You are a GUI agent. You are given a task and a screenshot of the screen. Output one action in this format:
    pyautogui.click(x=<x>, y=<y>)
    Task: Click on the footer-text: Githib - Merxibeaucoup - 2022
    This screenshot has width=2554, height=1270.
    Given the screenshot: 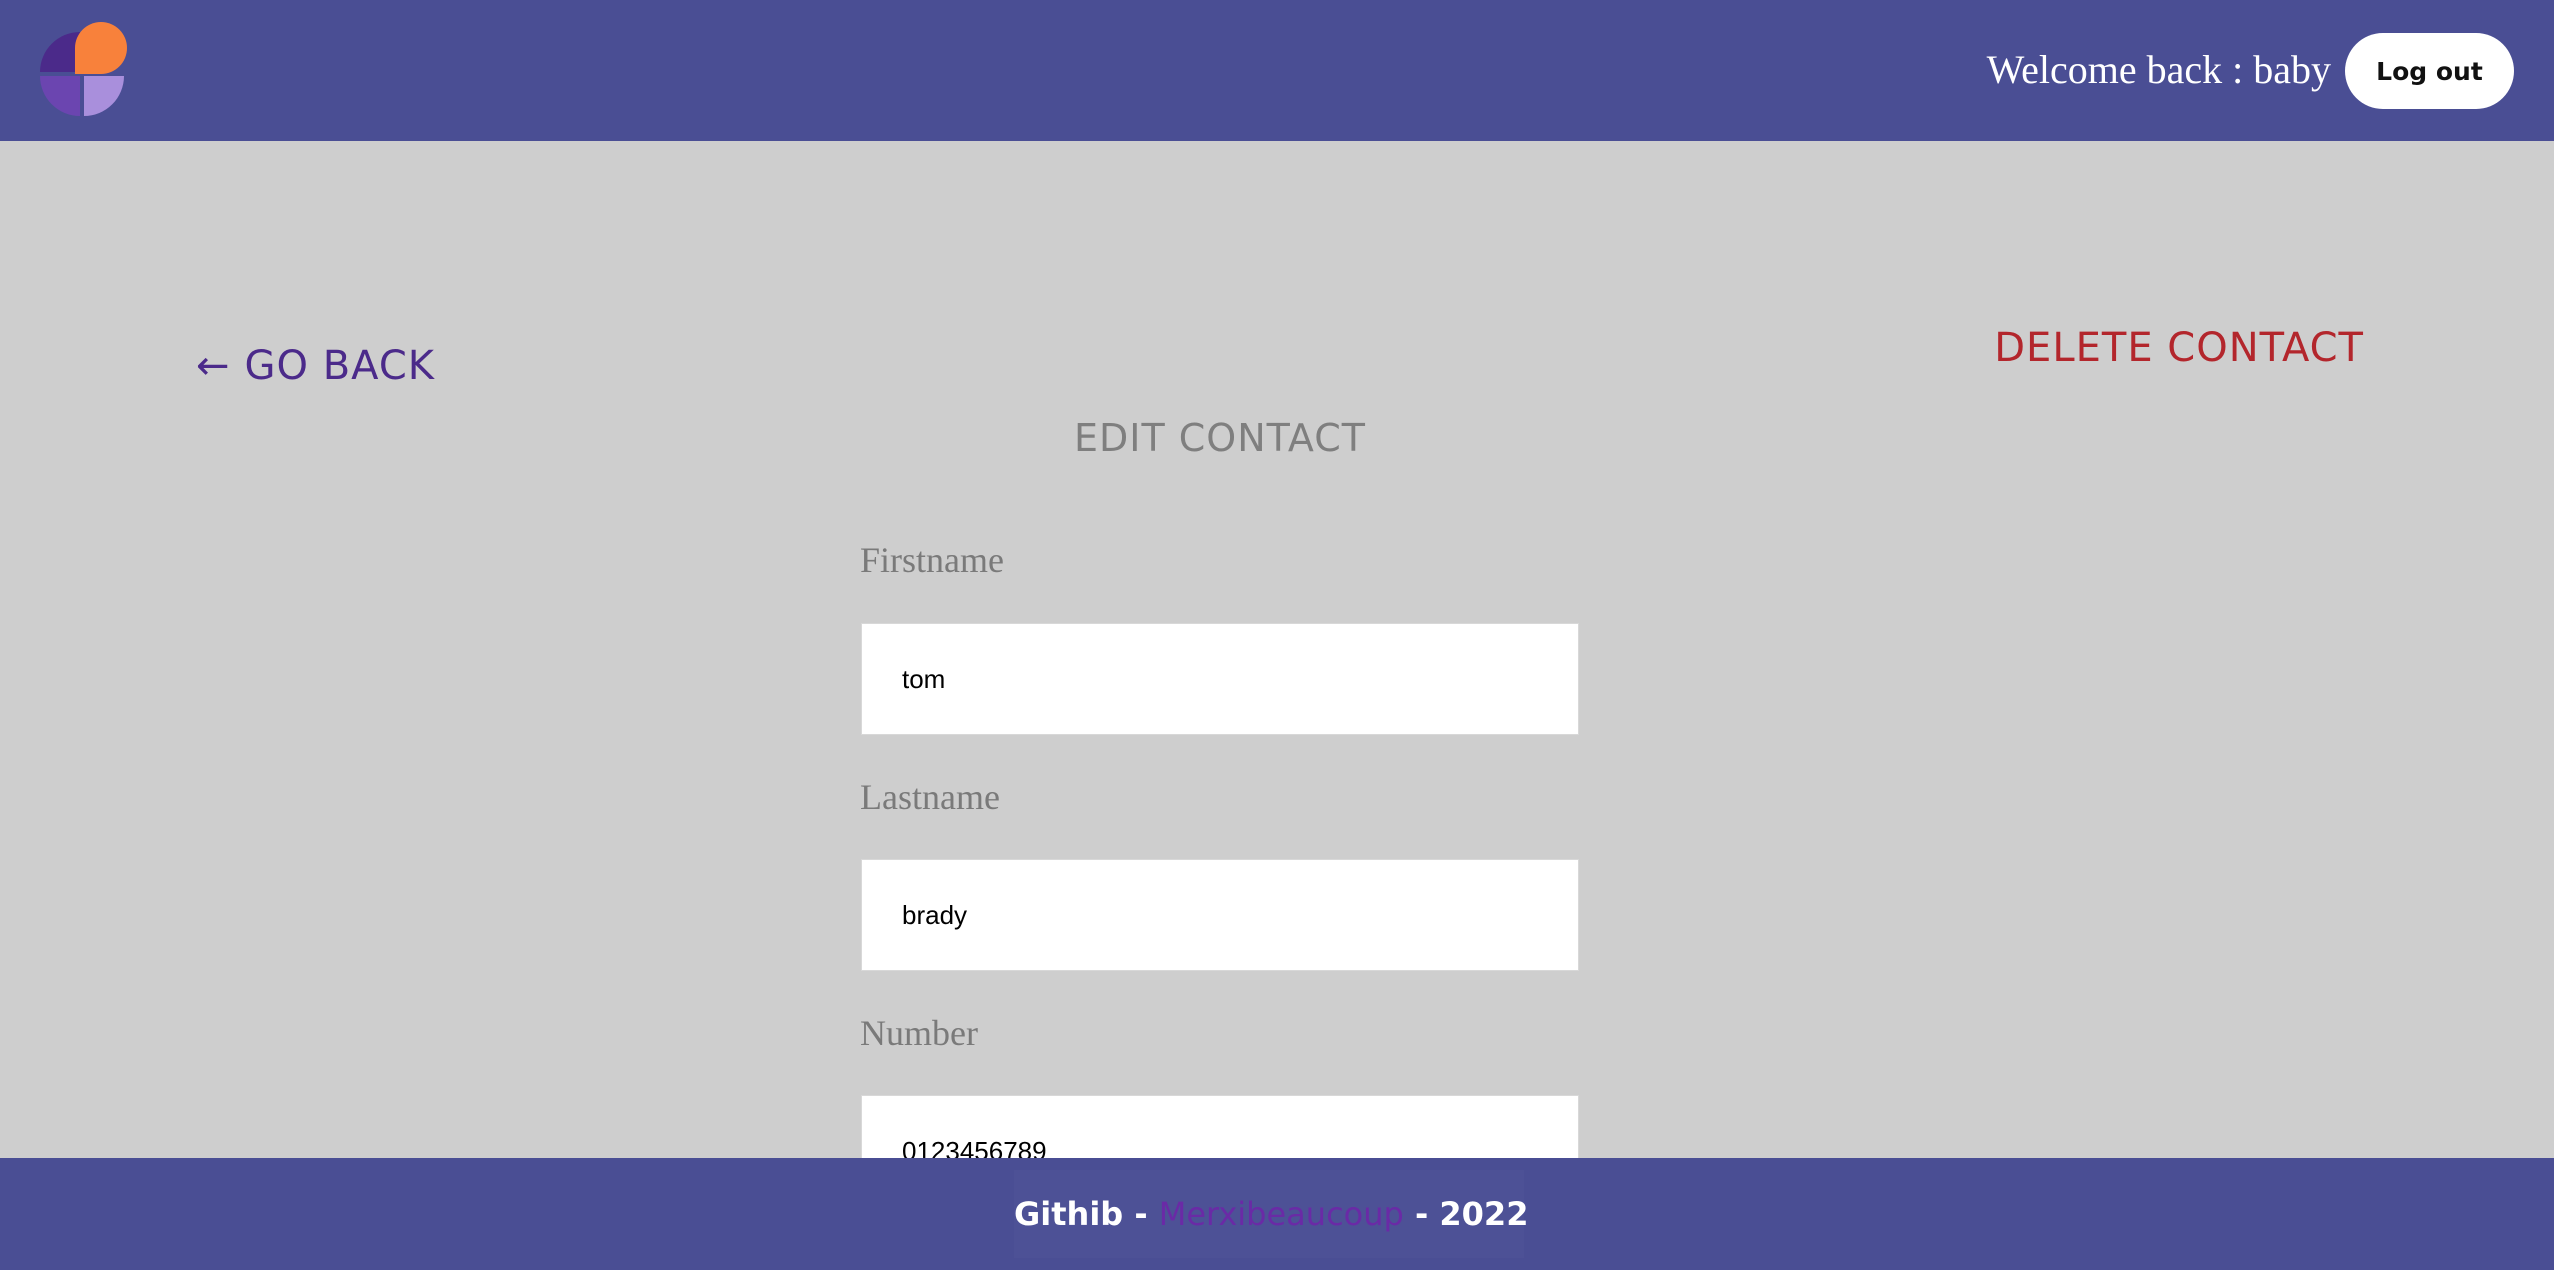 What is the action you would take?
    pyautogui.click(x=1271, y=1214)
    